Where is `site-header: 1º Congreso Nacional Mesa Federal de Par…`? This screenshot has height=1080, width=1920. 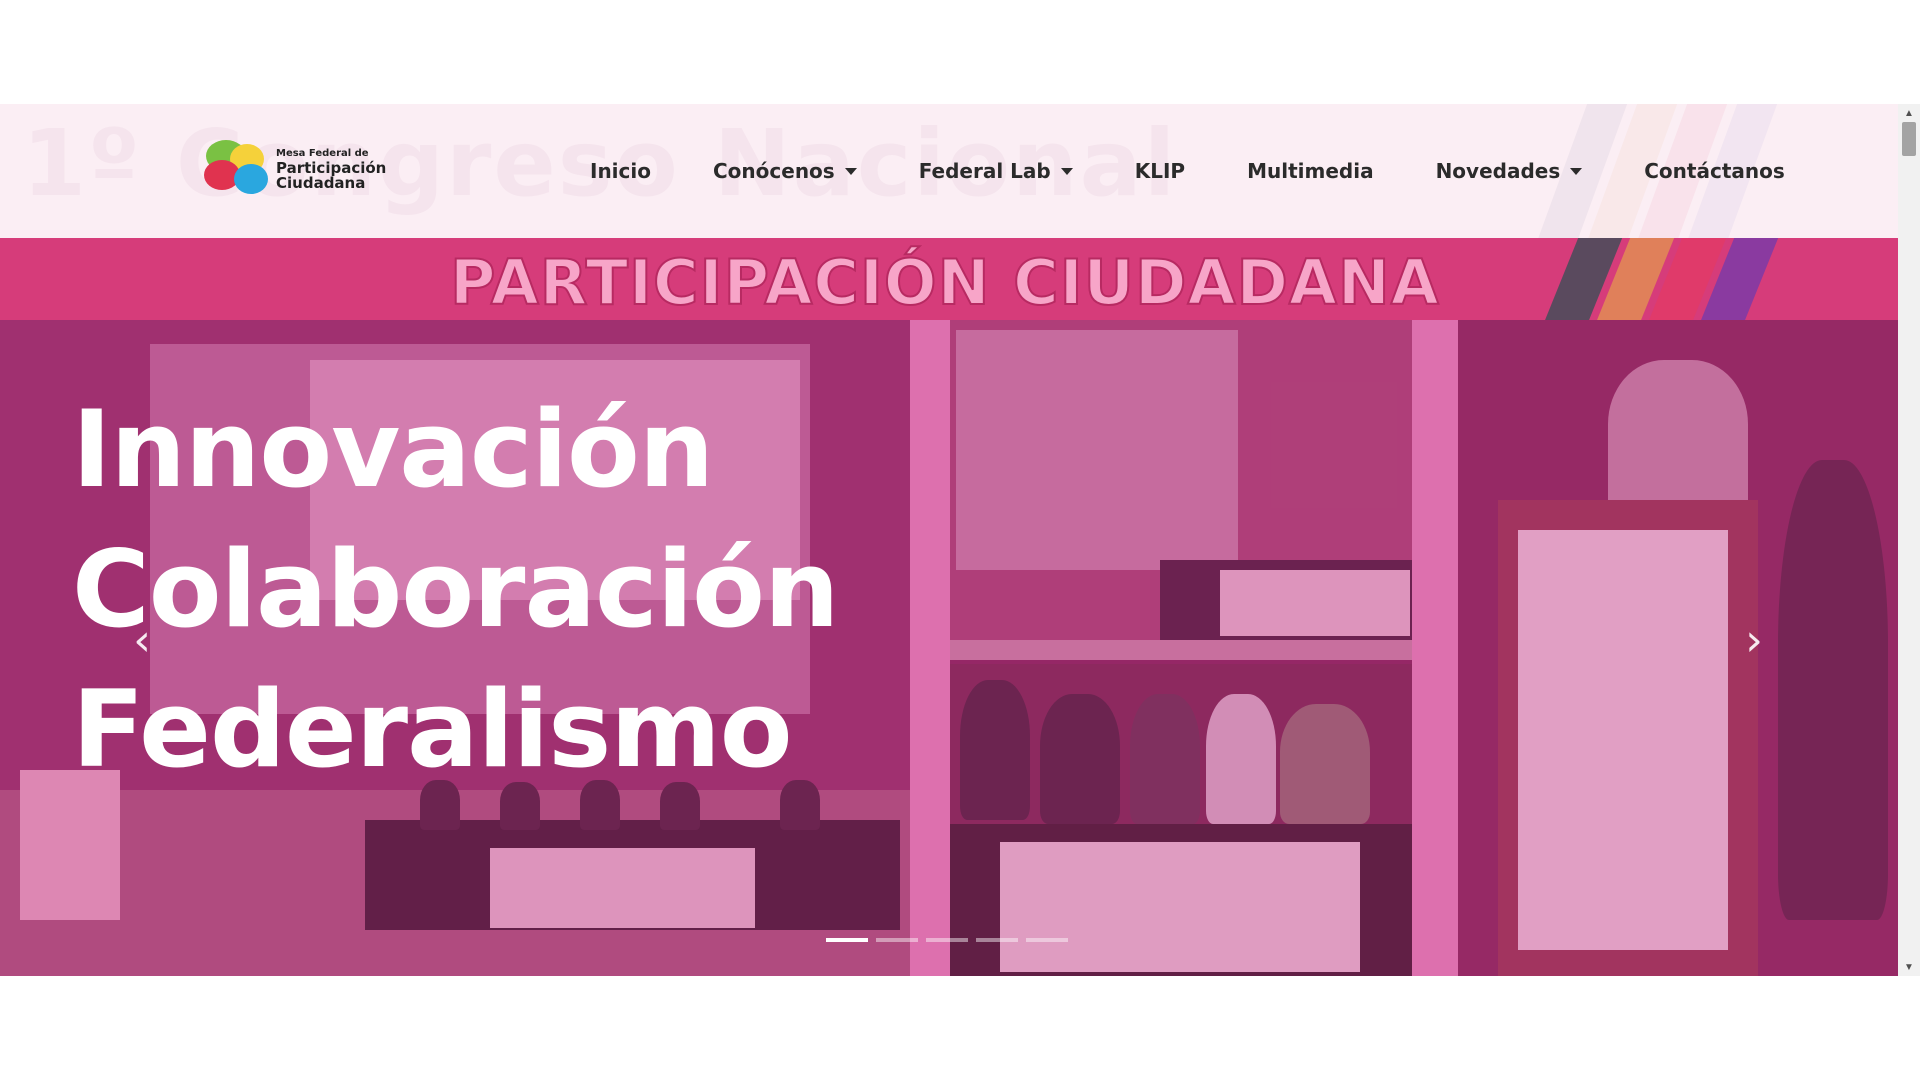 site-header: 1º Congreso Nacional Mesa Federal de Par… is located at coordinates (949, 171).